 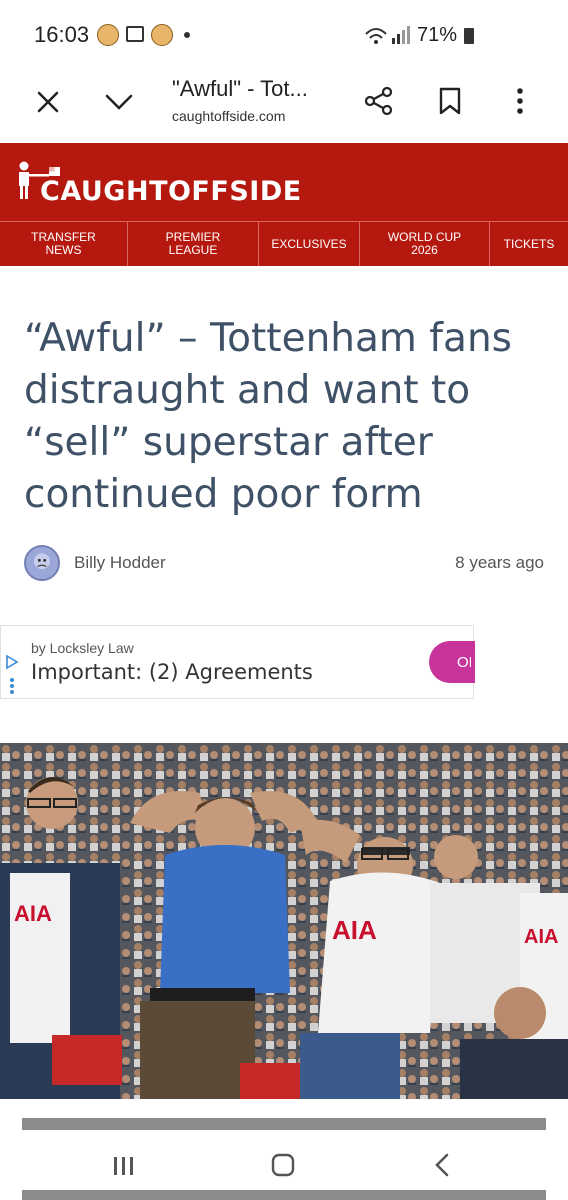 What do you see at coordinates (228, 116) in the screenshot?
I see `tab-url: caughtoffside.com` at bounding box center [228, 116].